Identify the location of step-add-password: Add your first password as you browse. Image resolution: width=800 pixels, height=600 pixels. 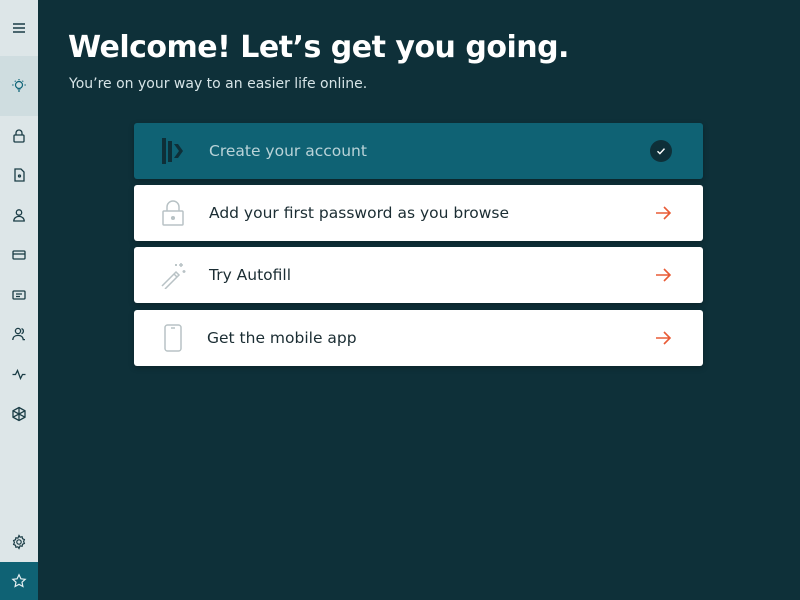
(418, 213).